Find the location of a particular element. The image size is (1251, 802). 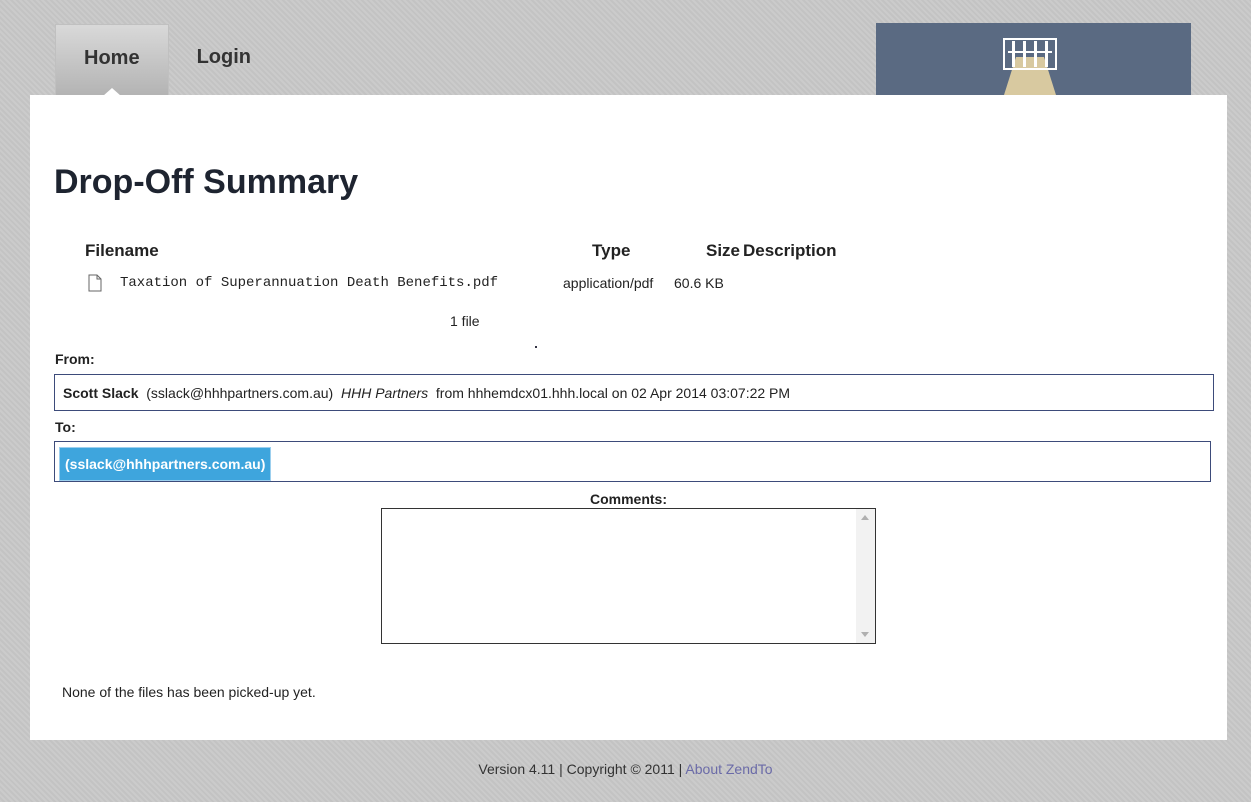

comments-field is located at coordinates (628, 576).